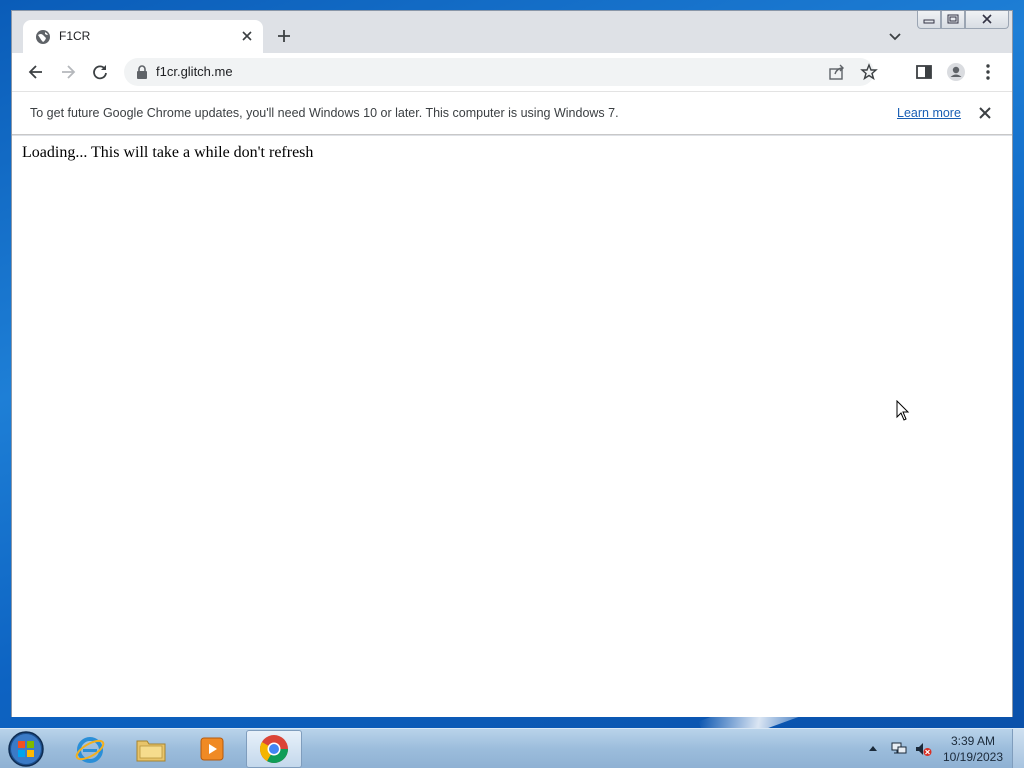 The image size is (1024, 768). What do you see at coordinates (43, 37) in the screenshot?
I see `globe-icon` at bounding box center [43, 37].